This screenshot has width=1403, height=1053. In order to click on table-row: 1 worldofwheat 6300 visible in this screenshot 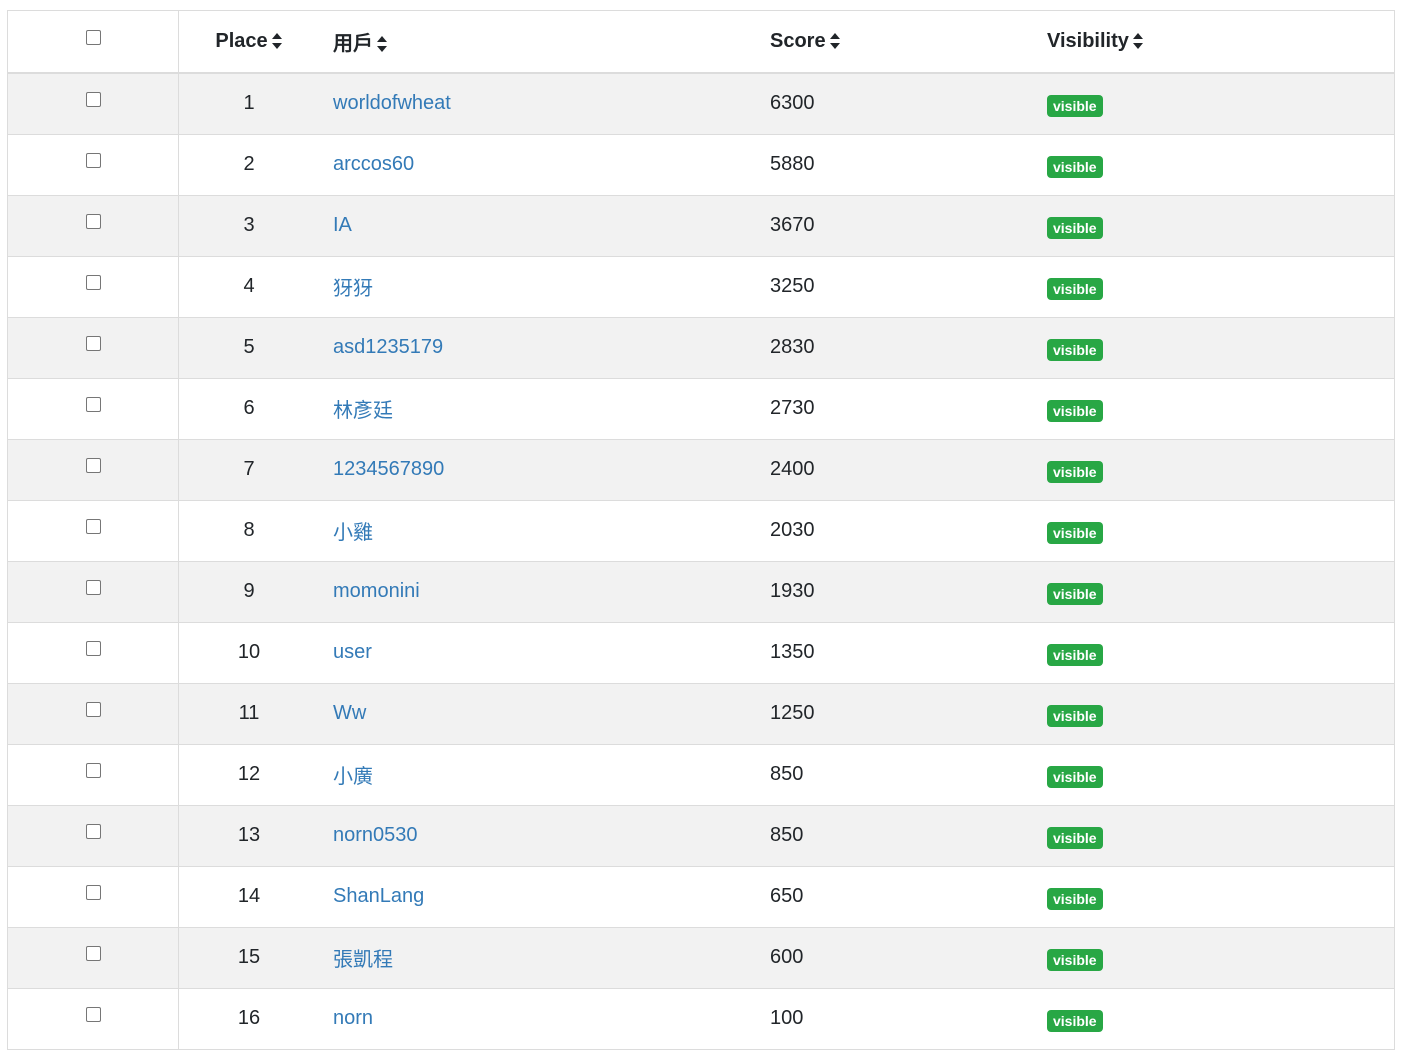, I will do `click(701, 103)`.